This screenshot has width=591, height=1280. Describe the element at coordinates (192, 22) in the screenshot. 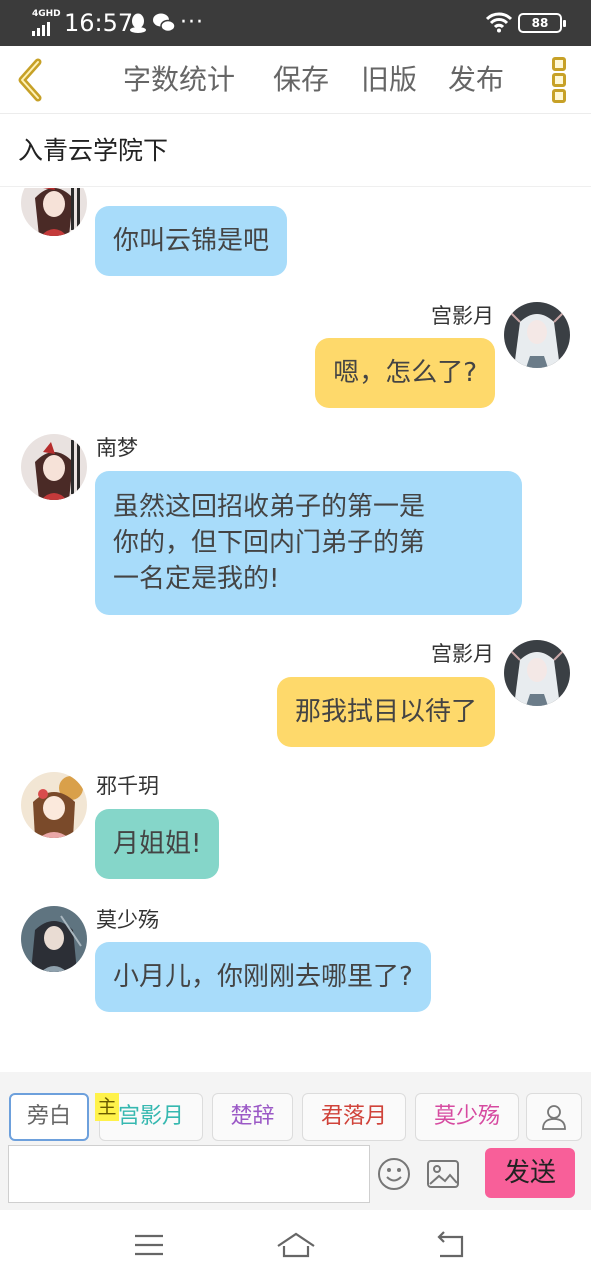

I see `more-notifications: ···` at that location.